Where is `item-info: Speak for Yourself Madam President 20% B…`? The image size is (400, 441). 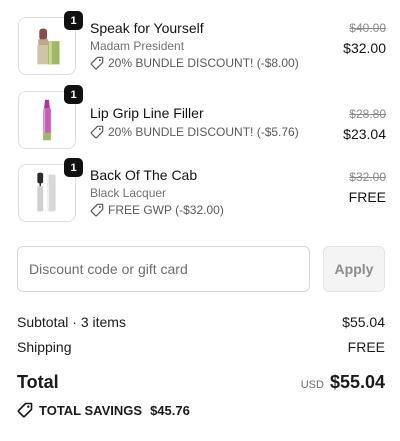
item-info: Speak for Yourself Madam President 20% B… is located at coordinates (200, 45).